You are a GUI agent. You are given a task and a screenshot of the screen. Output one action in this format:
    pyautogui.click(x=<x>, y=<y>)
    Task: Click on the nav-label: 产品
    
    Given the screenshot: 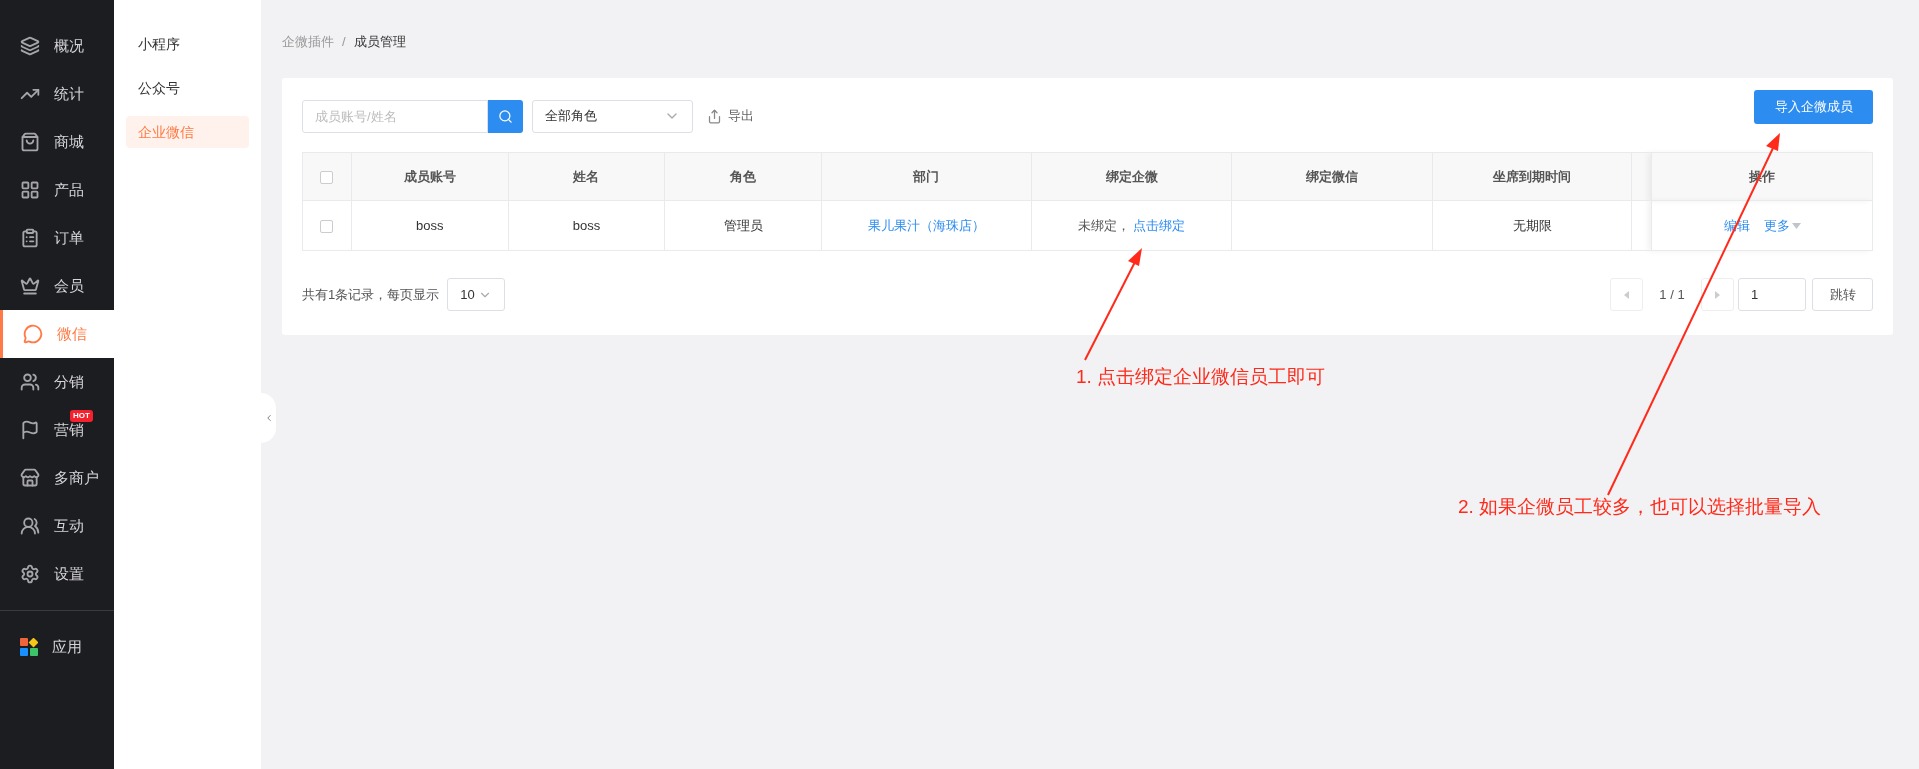 What is the action you would take?
    pyautogui.click(x=69, y=189)
    